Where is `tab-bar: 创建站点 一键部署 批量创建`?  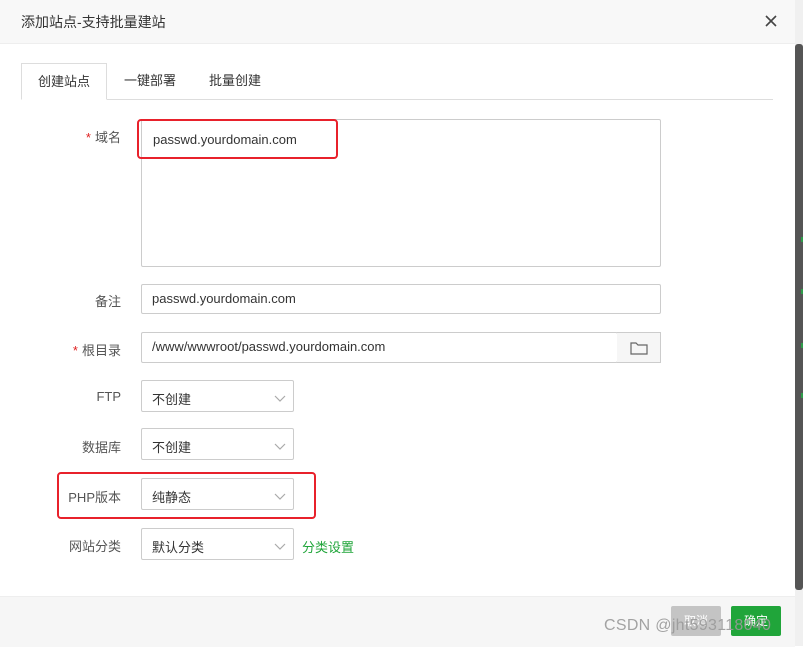
tab-bar: 创建站点 一键部署 批量创建 is located at coordinates (397, 81).